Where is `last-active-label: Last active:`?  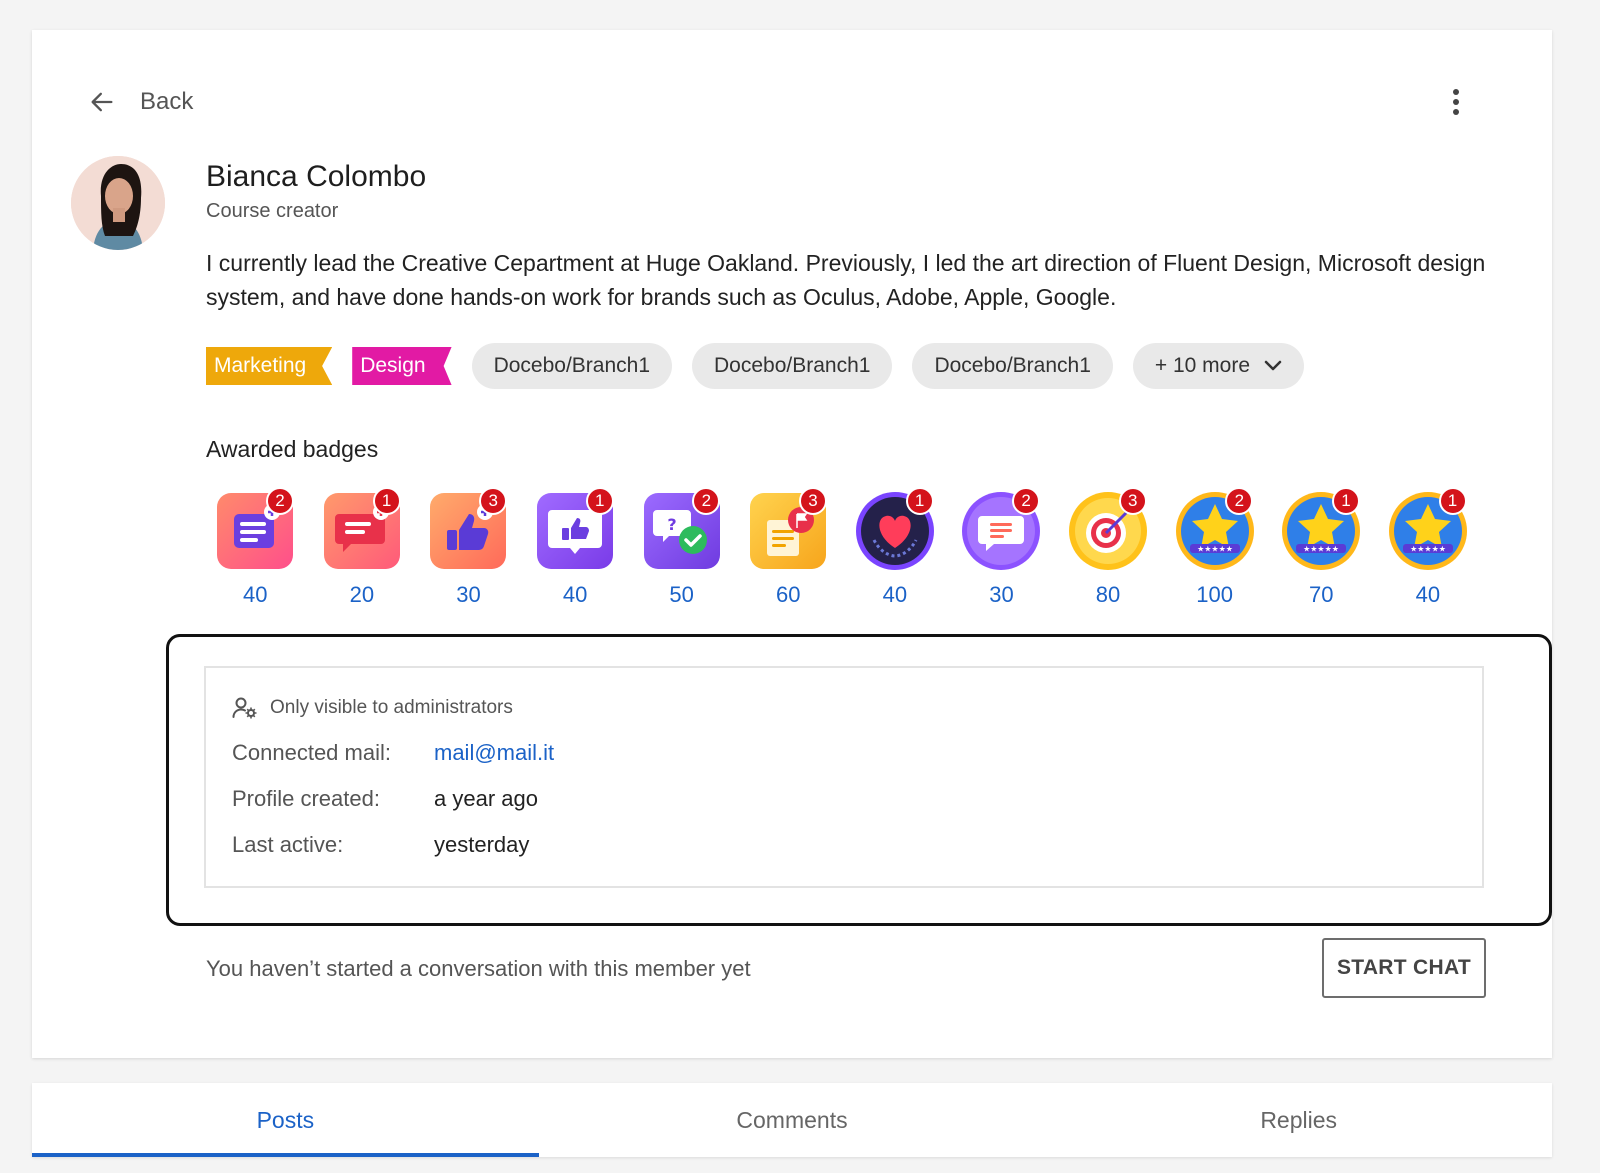
last-active-label: Last active: is located at coordinates (288, 844).